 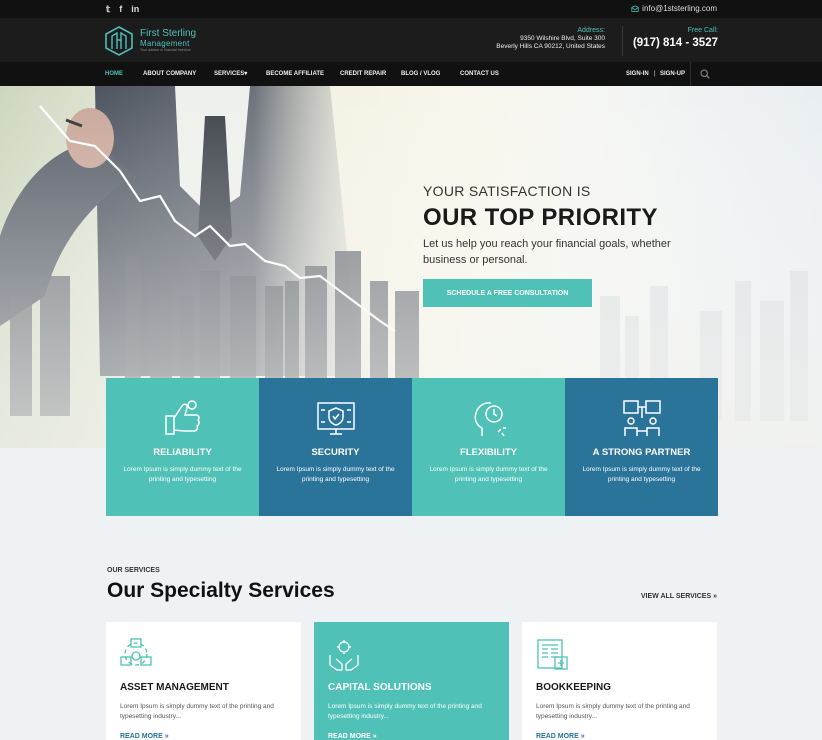 I want to click on asset-cycle-icon, so click(x=136, y=652).